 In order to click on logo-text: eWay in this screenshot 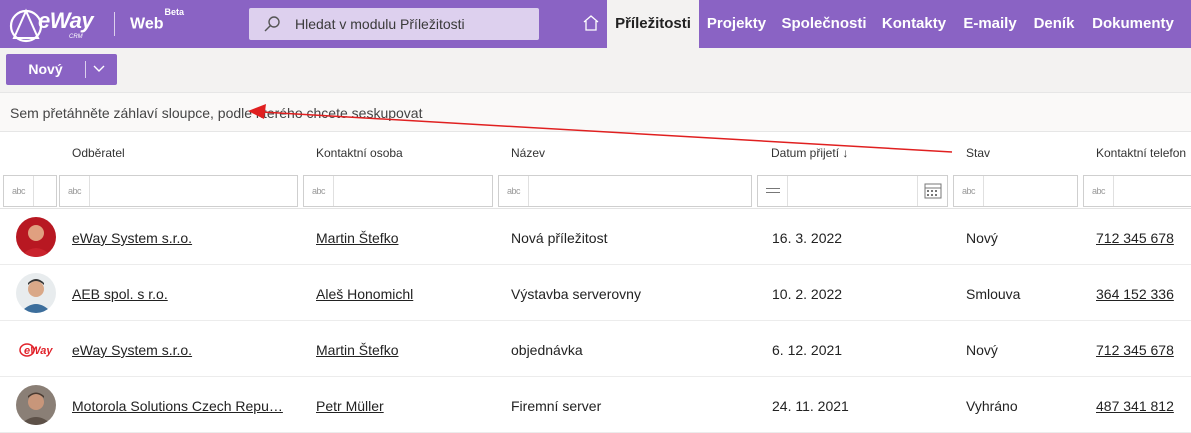, I will do `click(66, 20)`.